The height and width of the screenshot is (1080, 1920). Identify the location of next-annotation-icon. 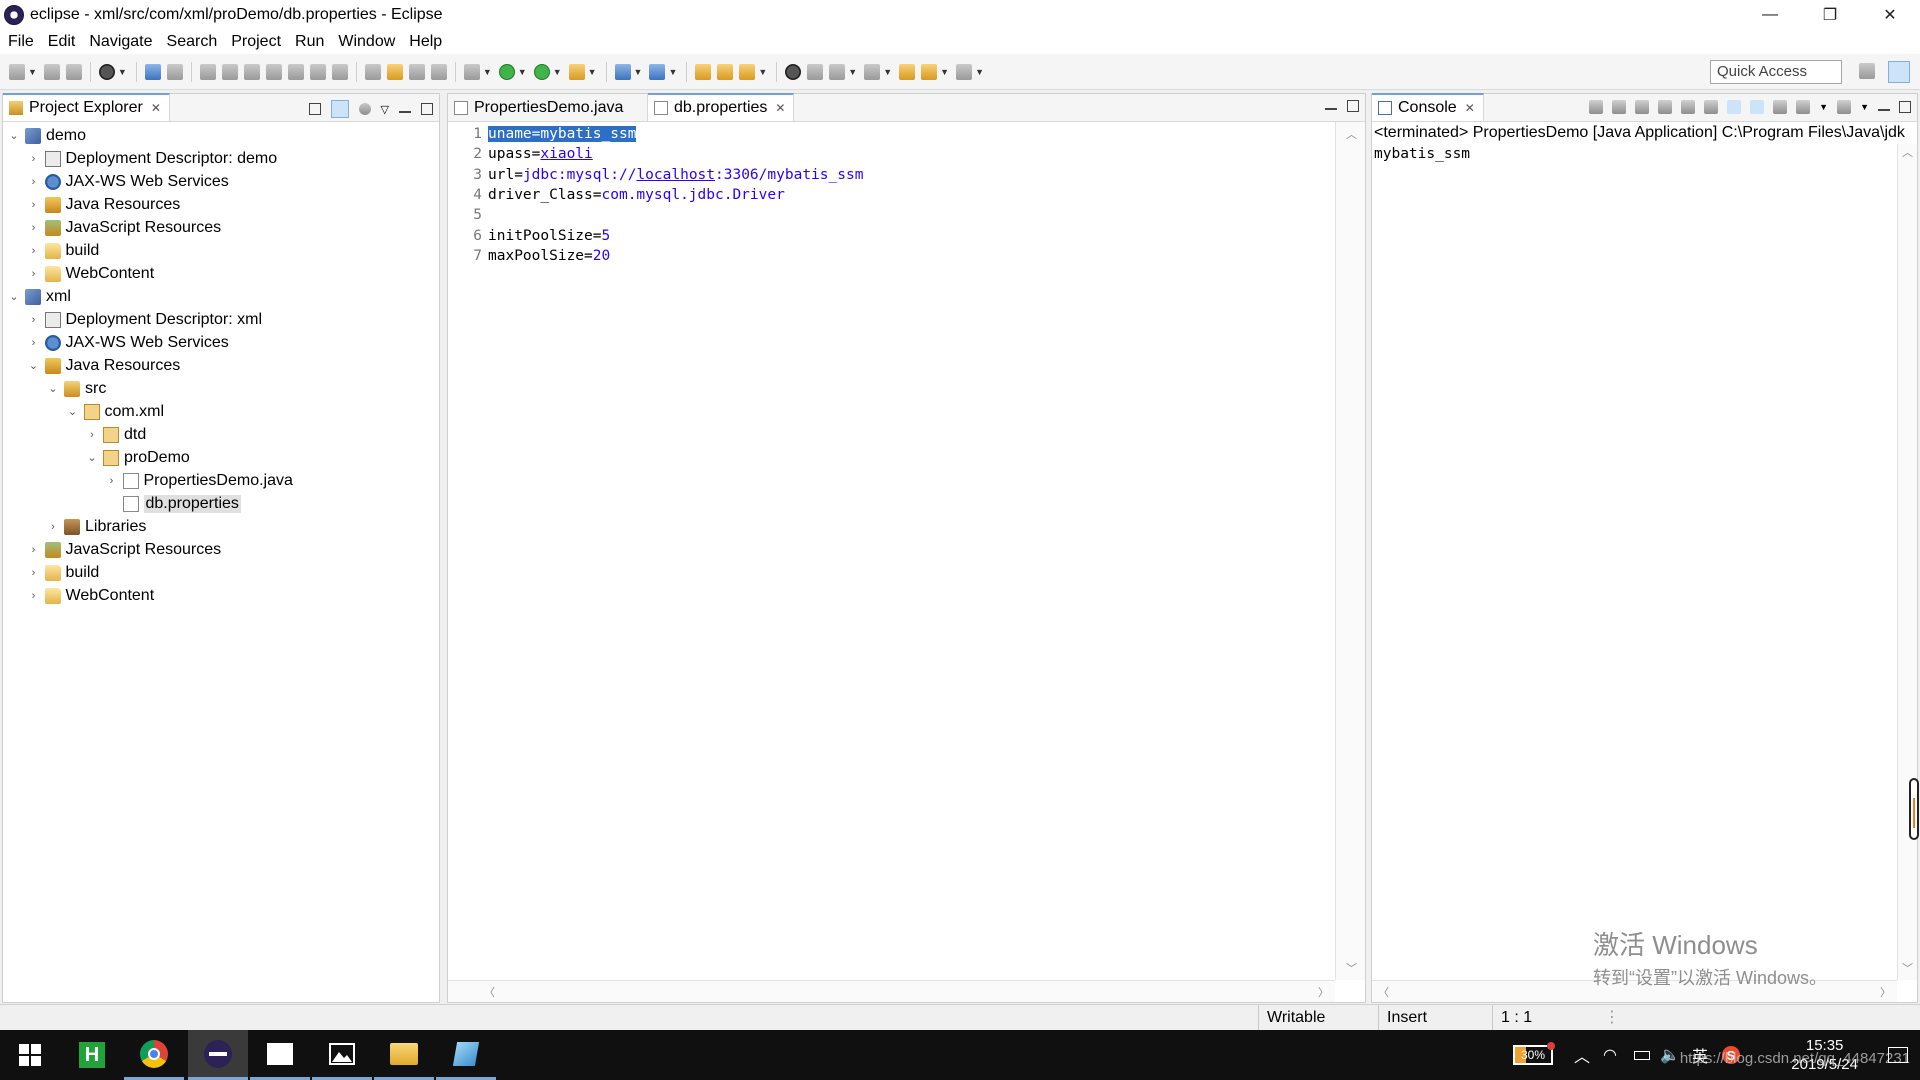
(837, 71).